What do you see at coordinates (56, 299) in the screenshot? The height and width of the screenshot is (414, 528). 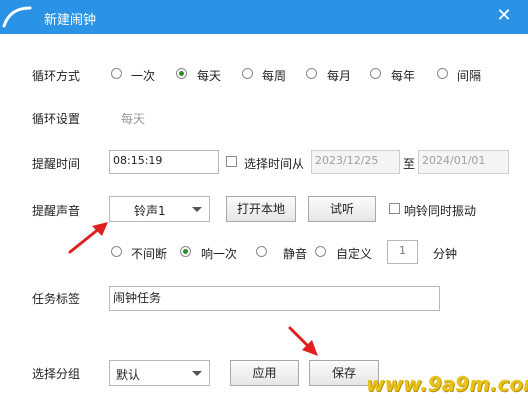 I see `task-label-label: 任务标签` at bounding box center [56, 299].